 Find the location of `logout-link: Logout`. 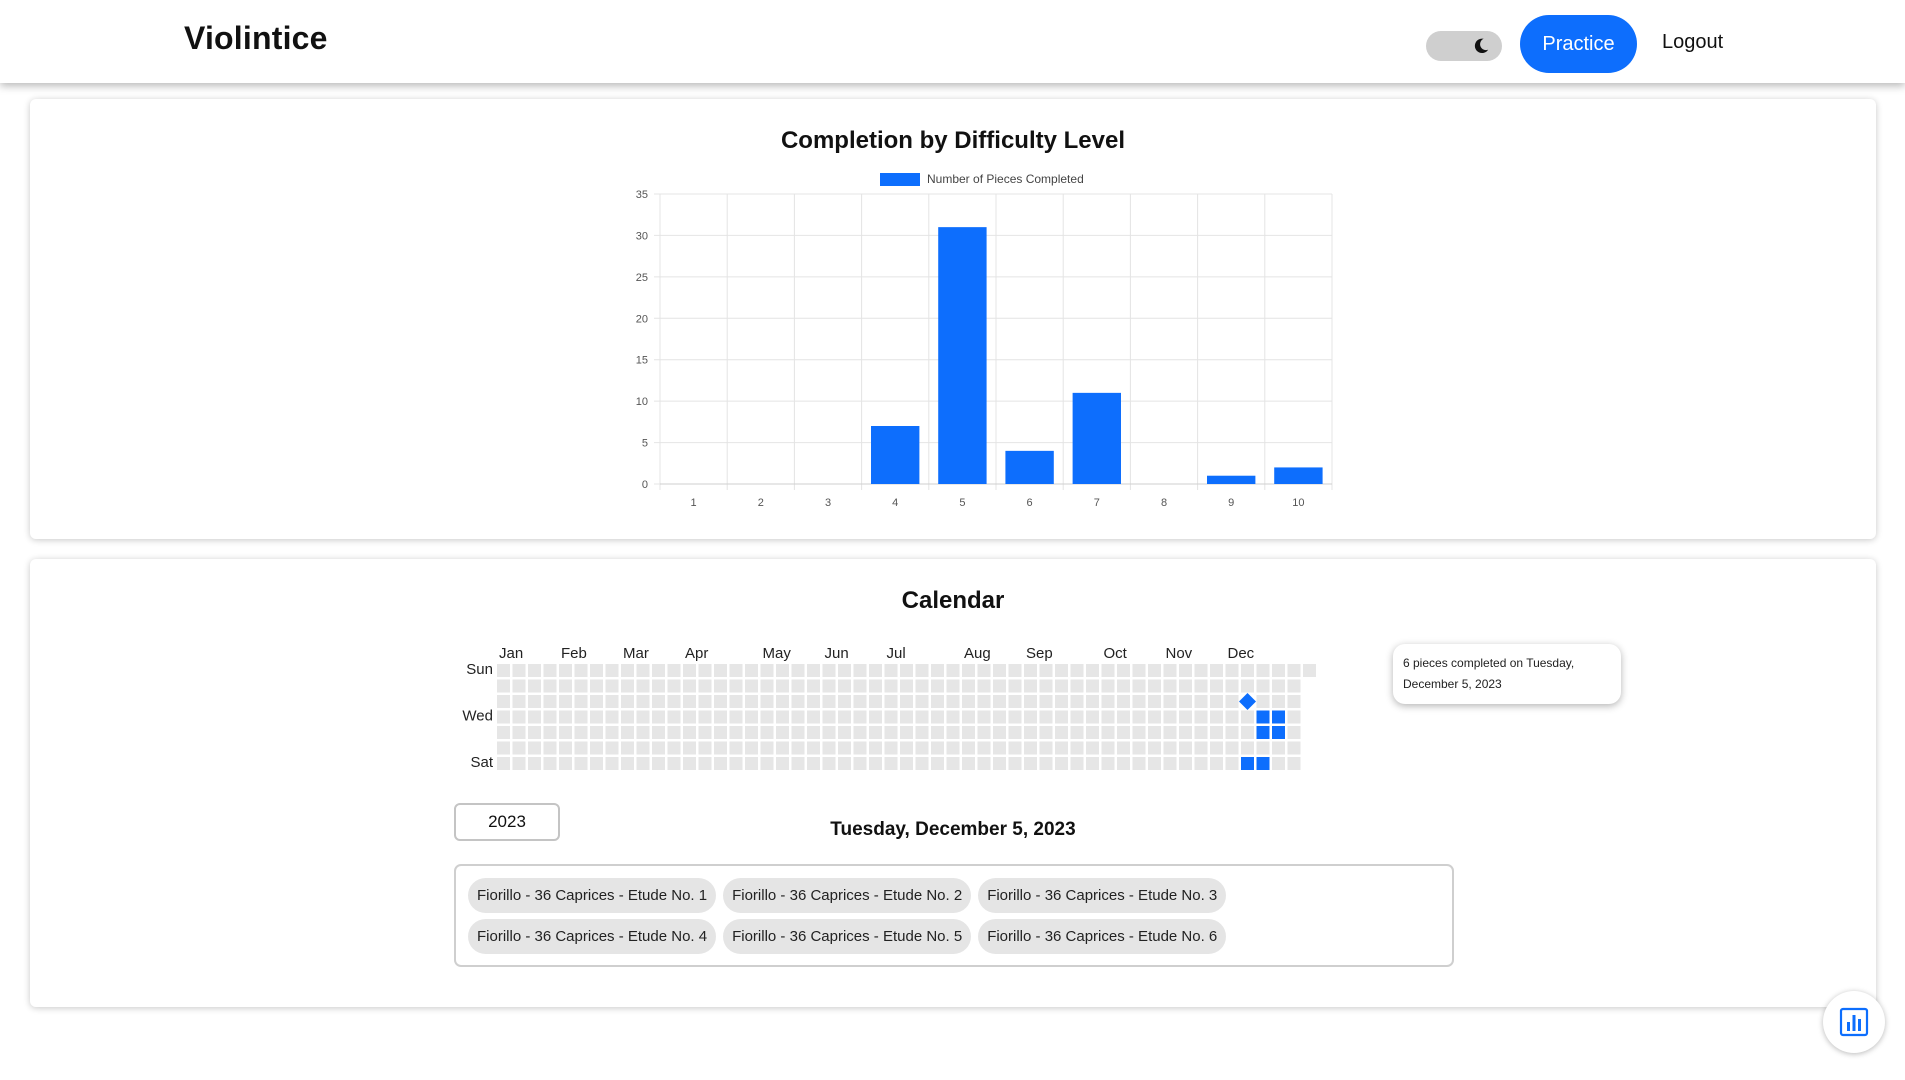

logout-link: Logout is located at coordinates (1692, 42).